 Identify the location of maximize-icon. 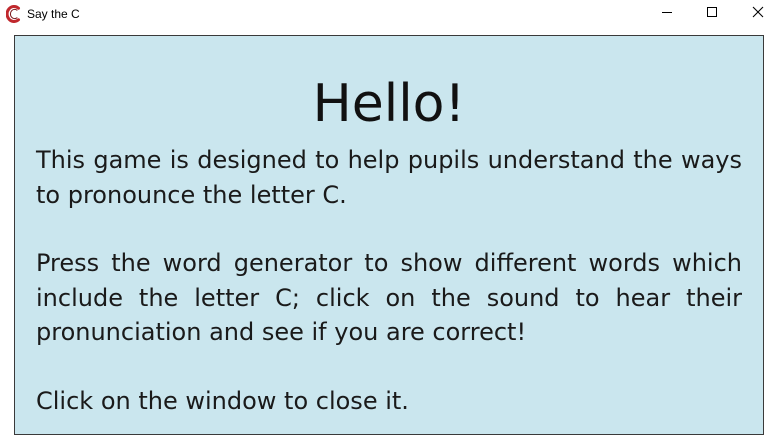
(712, 14).